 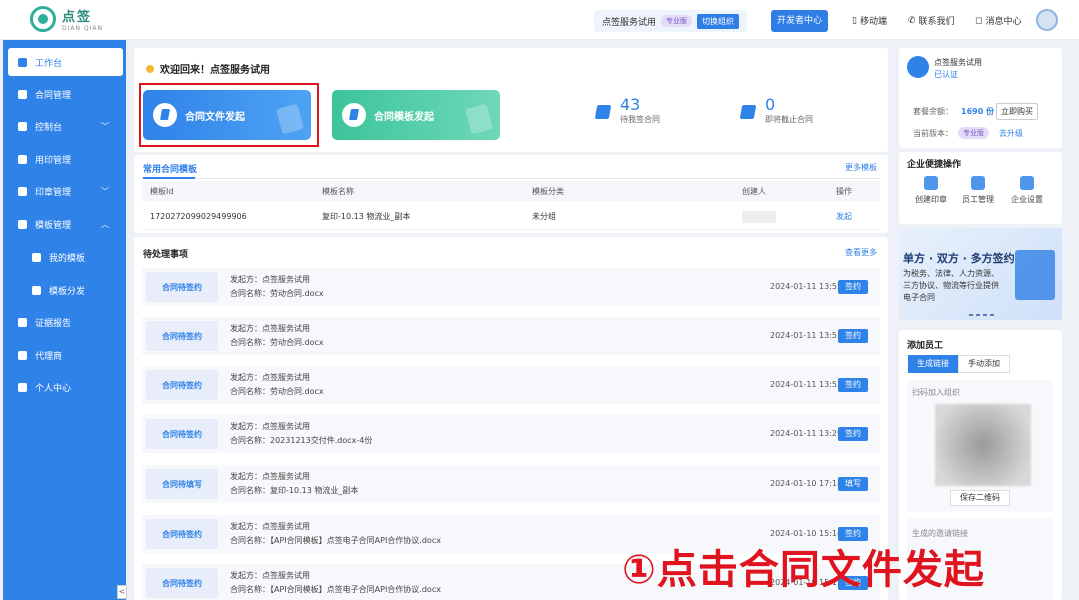 What do you see at coordinates (718, 21) in the screenshot?
I see `switch-org-button: 切换组织` at bounding box center [718, 21].